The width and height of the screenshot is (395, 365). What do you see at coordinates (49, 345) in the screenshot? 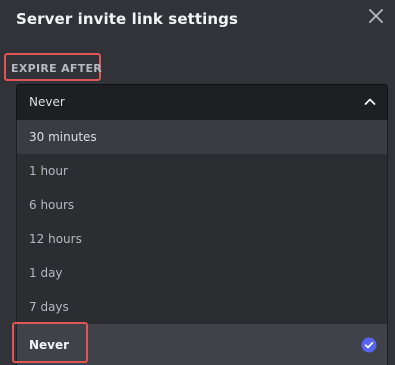
I see `option-label: Never` at bounding box center [49, 345].